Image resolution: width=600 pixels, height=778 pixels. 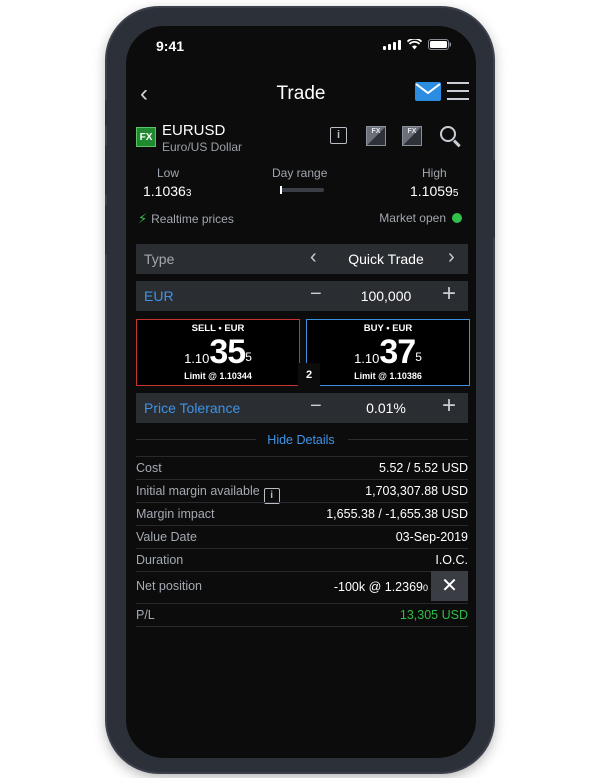 What do you see at coordinates (300, 173) in the screenshot?
I see `day-range-label: Day range` at bounding box center [300, 173].